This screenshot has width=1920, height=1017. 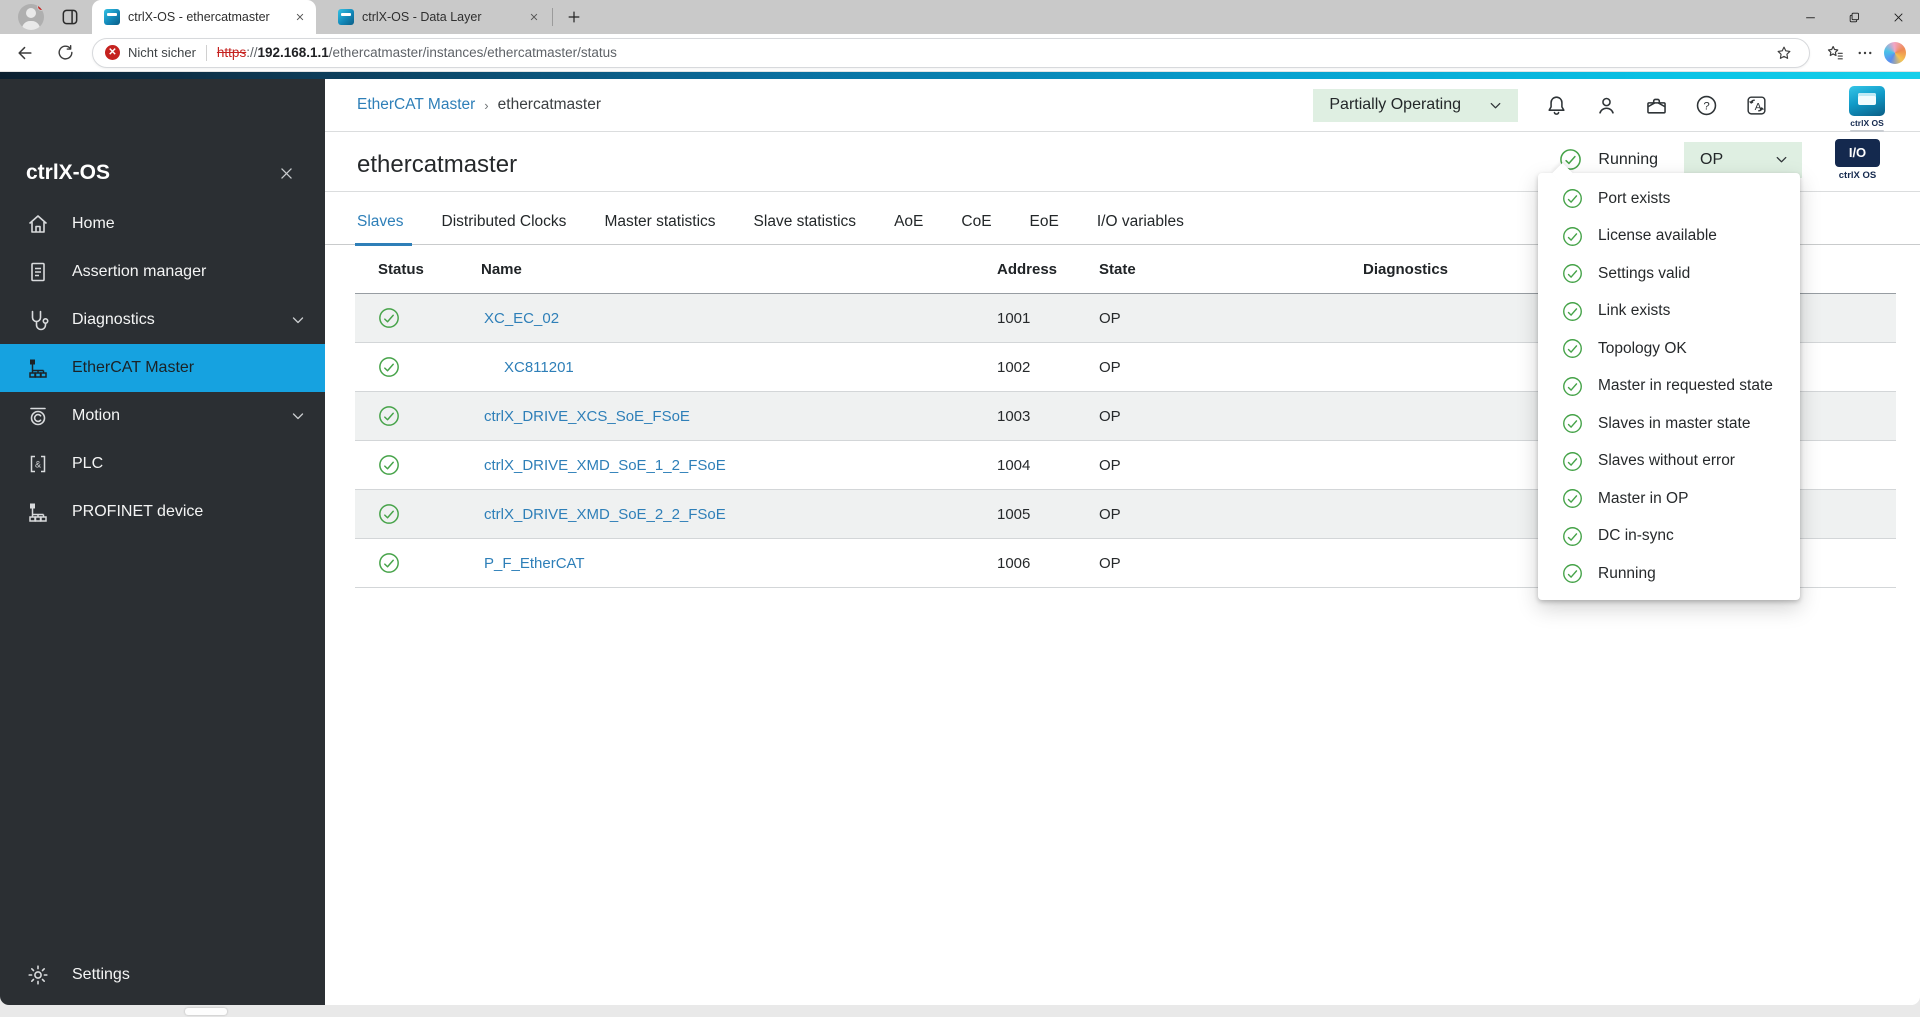 I want to click on sidebar-item-plc: & PLC, so click(x=162, y=464).